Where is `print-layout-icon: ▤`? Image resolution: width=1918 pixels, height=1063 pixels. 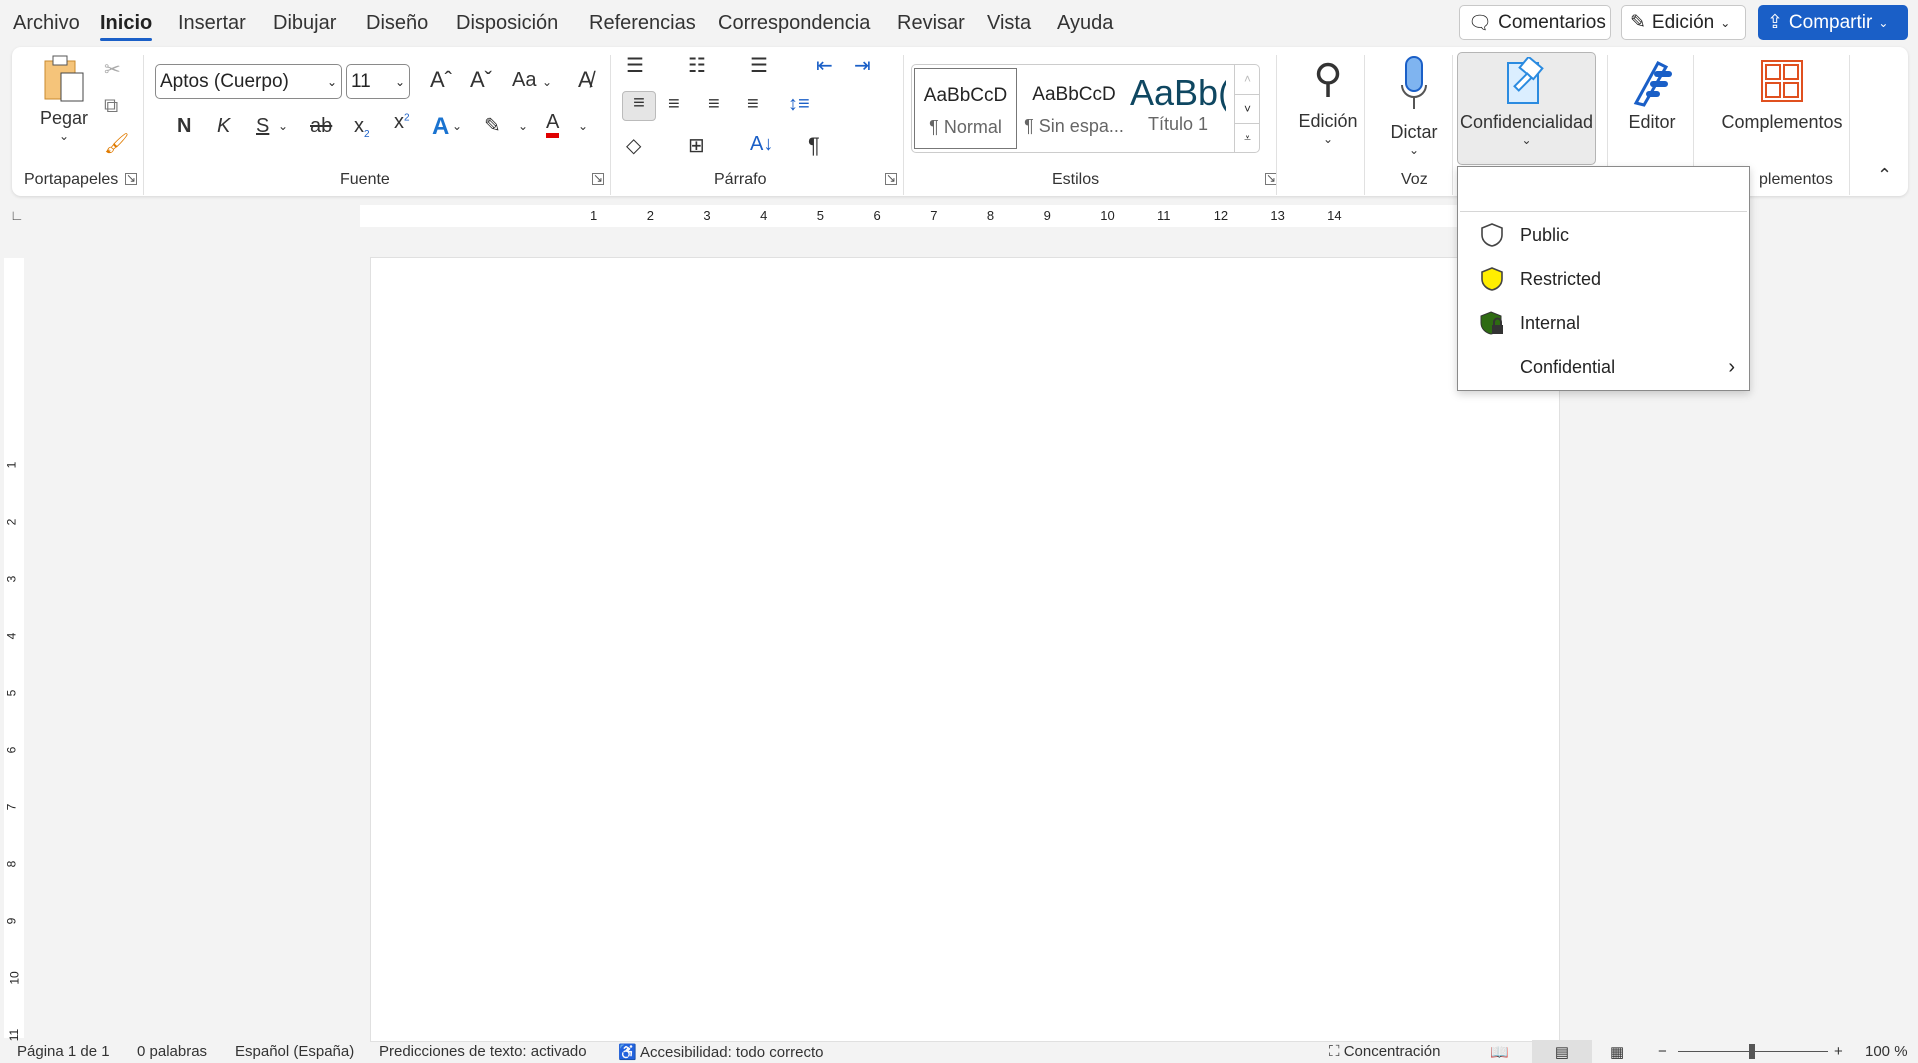 print-layout-icon: ▤ is located at coordinates (1562, 1051).